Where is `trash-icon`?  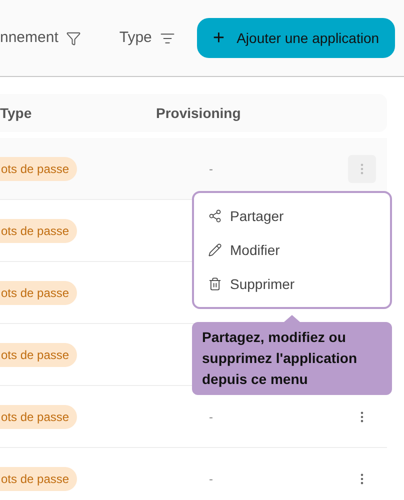 trash-icon is located at coordinates (215, 284).